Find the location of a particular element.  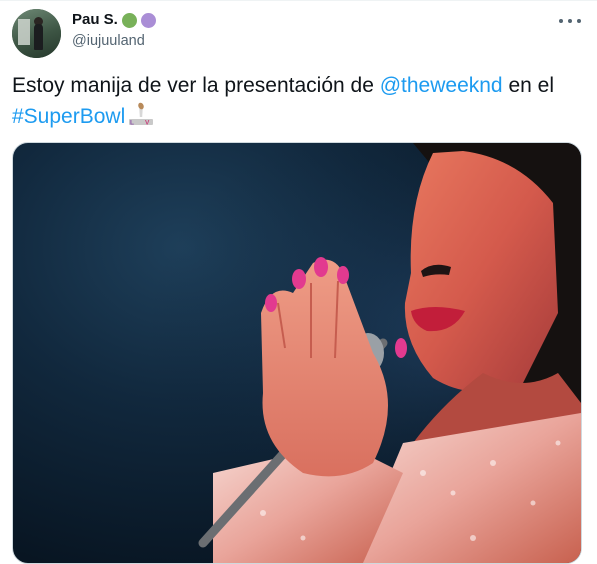

author-display-name: Pau S. is located at coordinates (95, 20).